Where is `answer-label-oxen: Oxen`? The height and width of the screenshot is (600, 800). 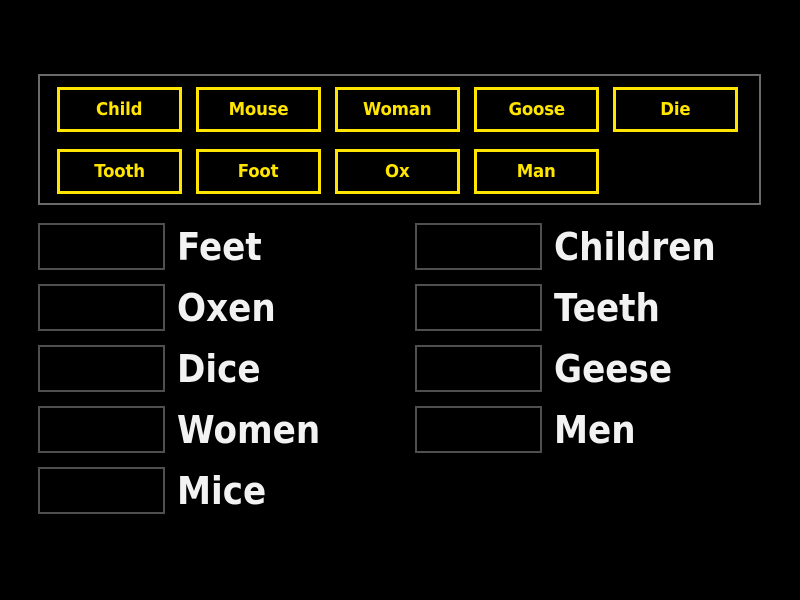 answer-label-oxen: Oxen is located at coordinates (226, 307).